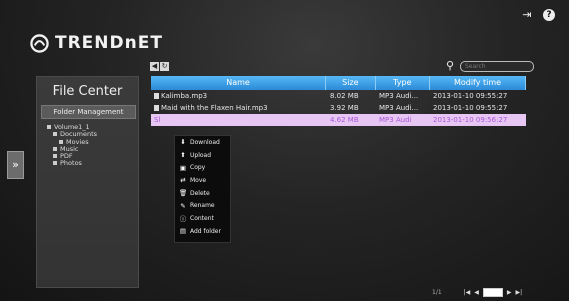  Describe the element at coordinates (183, 205) in the screenshot. I see `rename-icon: ✎` at that location.